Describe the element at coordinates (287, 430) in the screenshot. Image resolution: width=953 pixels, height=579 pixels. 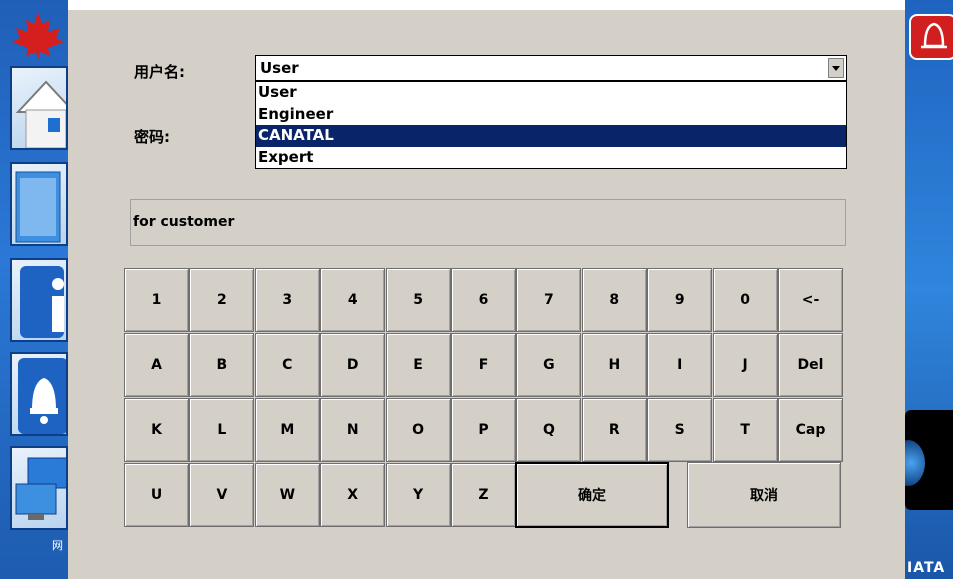
I see `key-m: M` at that location.